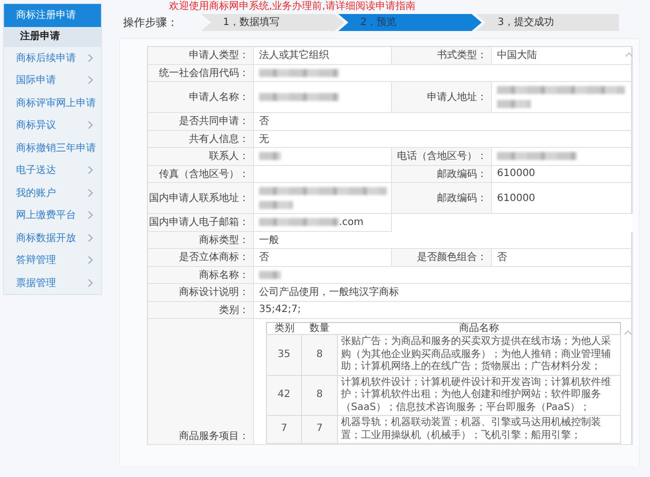 This screenshot has height=477, width=650. Describe the element at coordinates (52, 15) in the screenshot. I see `sidebar-item: 商标注册申请` at that location.